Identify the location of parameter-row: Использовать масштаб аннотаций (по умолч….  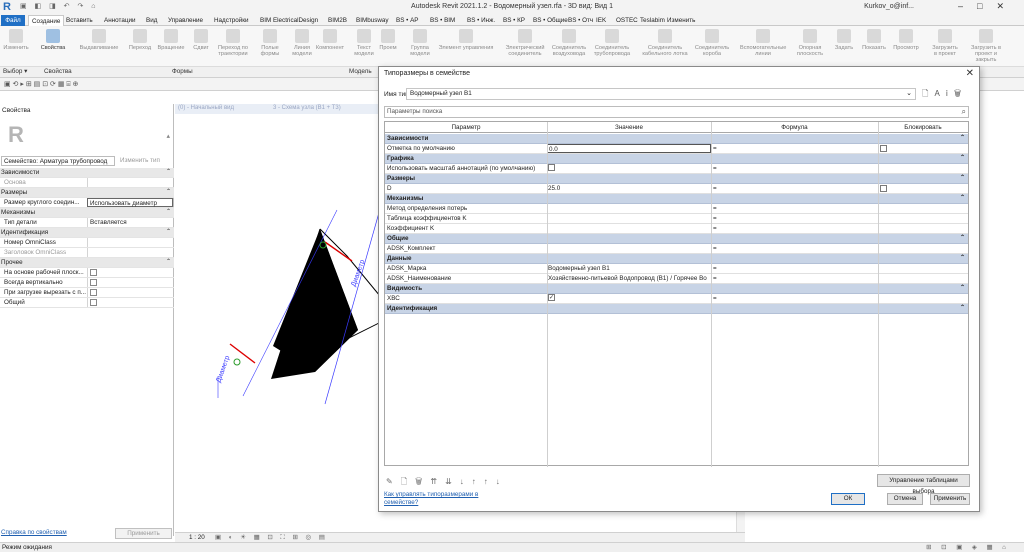
(676, 169).